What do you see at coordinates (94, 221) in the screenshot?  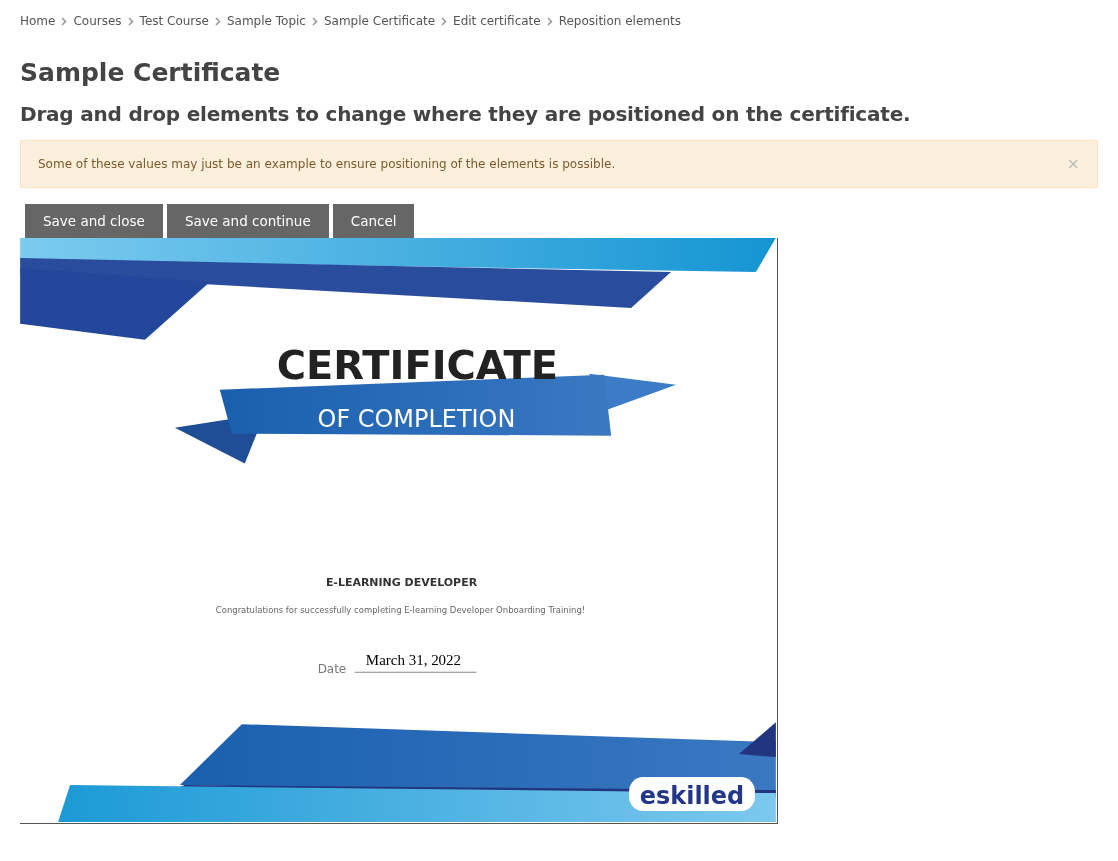 I see `action-button: Save and close` at bounding box center [94, 221].